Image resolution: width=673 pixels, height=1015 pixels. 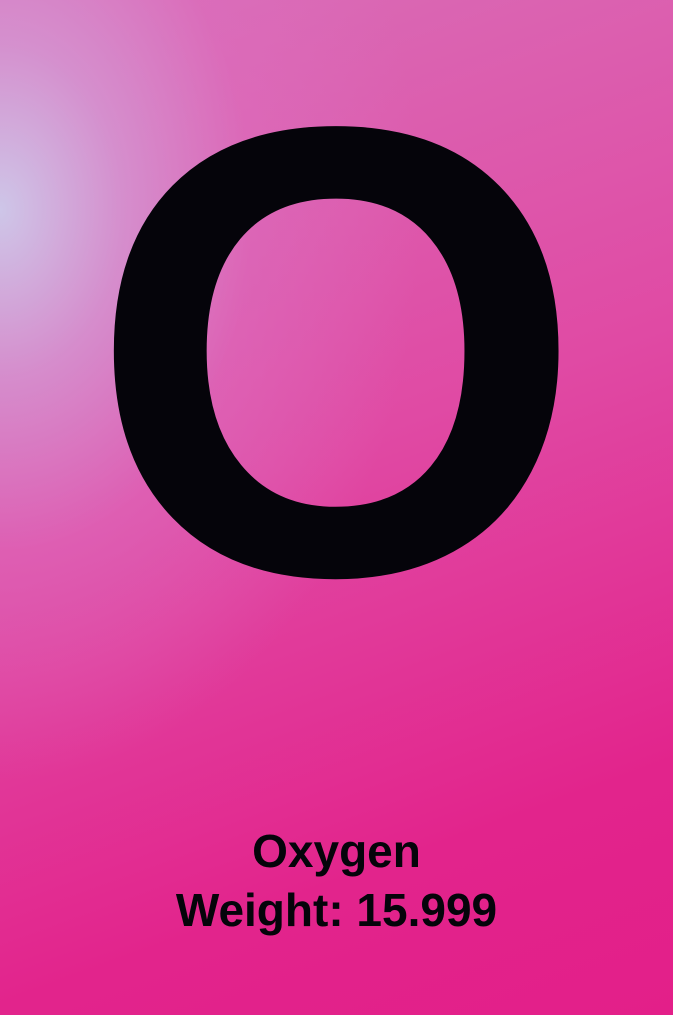 I want to click on element-weight: Weight: 15.999, so click(x=336, y=910).